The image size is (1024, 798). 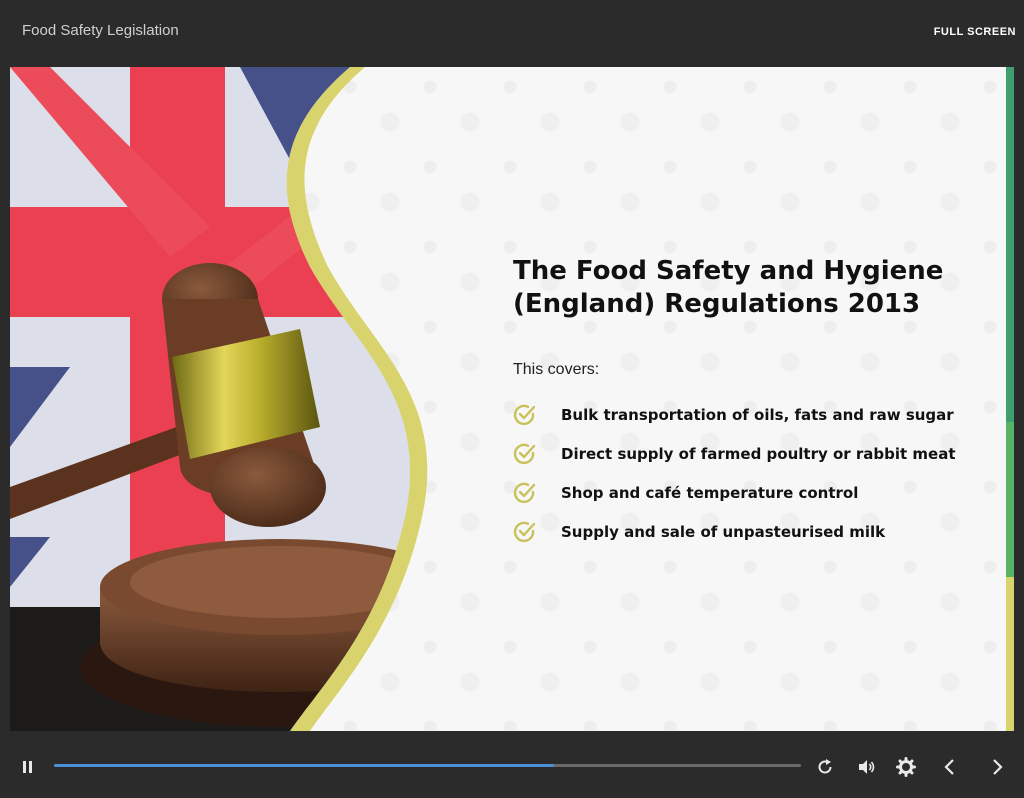 I want to click on list-item-text: Shop and café temperature control, so click(x=710, y=492).